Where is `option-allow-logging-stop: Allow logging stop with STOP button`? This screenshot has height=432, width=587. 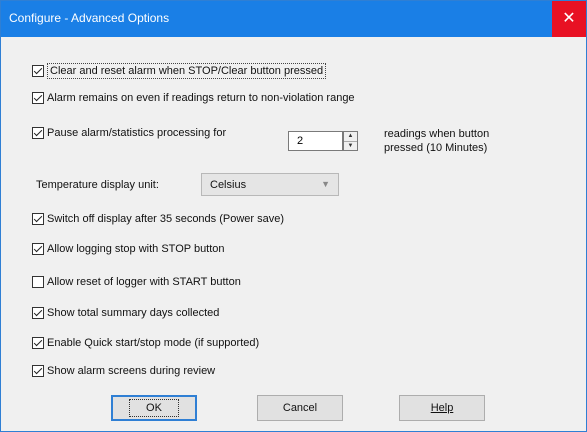 option-allow-logging-stop: Allow logging stop with STOP button is located at coordinates (128, 249).